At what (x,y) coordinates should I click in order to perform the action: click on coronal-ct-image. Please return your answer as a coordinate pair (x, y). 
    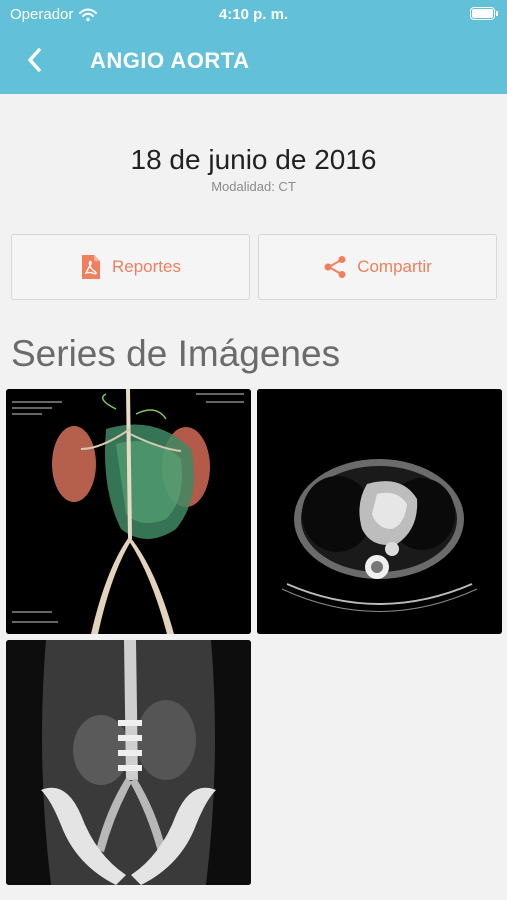
    Looking at the image, I should click on (128, 762).